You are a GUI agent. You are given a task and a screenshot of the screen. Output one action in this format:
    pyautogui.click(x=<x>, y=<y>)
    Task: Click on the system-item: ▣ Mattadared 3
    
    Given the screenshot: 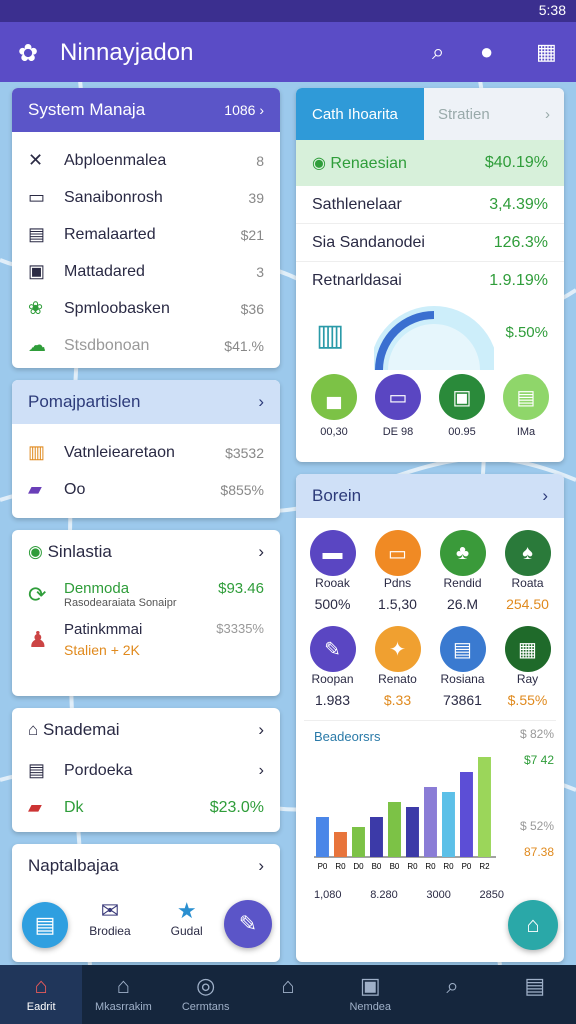 What is the action you would take?
    pyautogui.click(x=146, y=271)
    